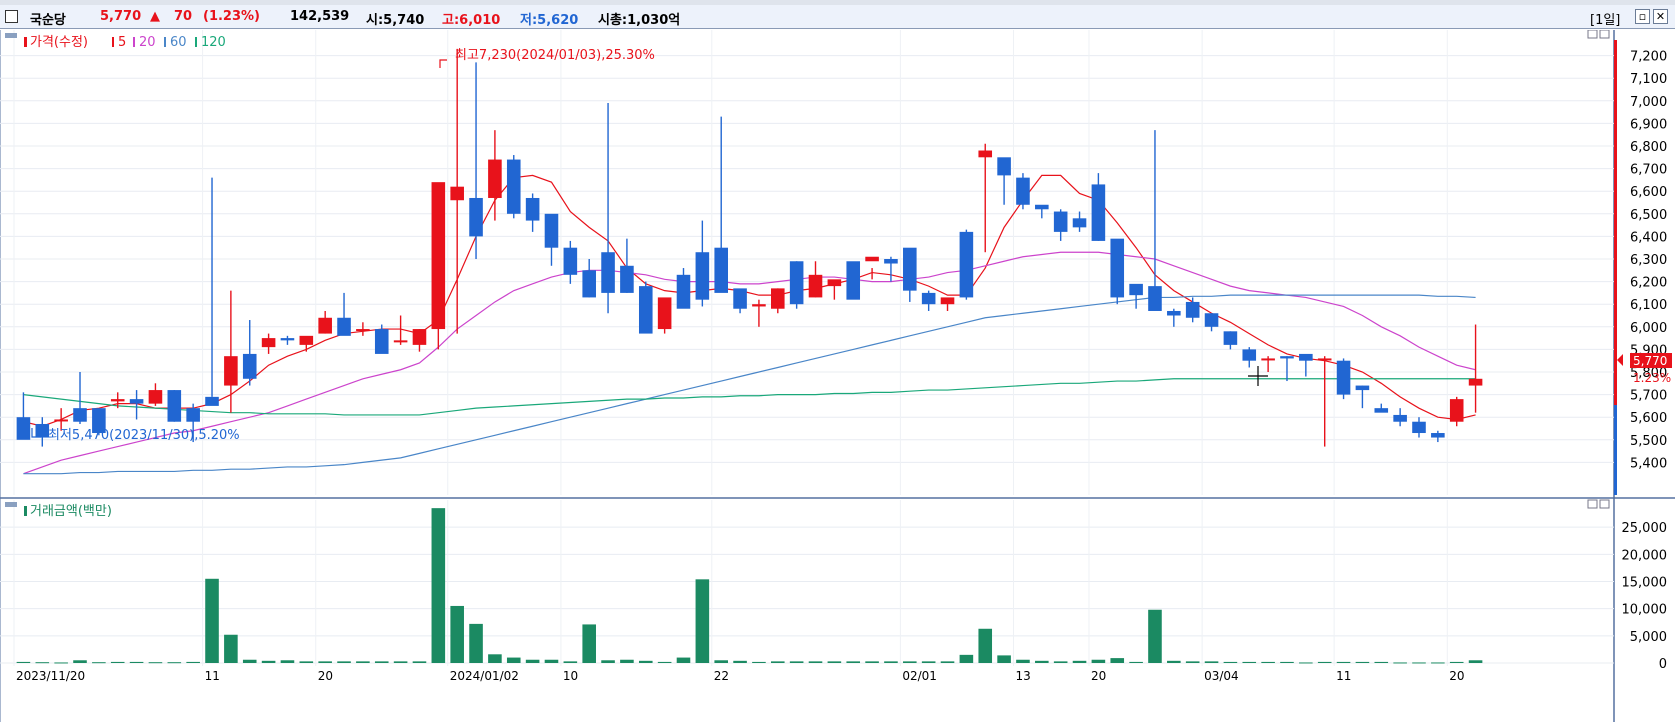 The width and height of the screenshot is (1675, 722). Describe the element at coordinates (1258, 376) in the screenshot. I see `crosshair-cursor-icon` at that location.